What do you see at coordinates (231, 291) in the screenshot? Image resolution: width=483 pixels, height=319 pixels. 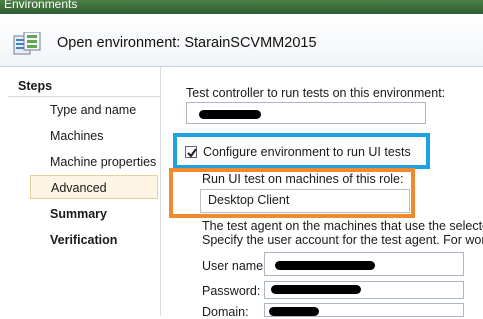 I see `password-label: Password:` at bounding box center [231, 291].